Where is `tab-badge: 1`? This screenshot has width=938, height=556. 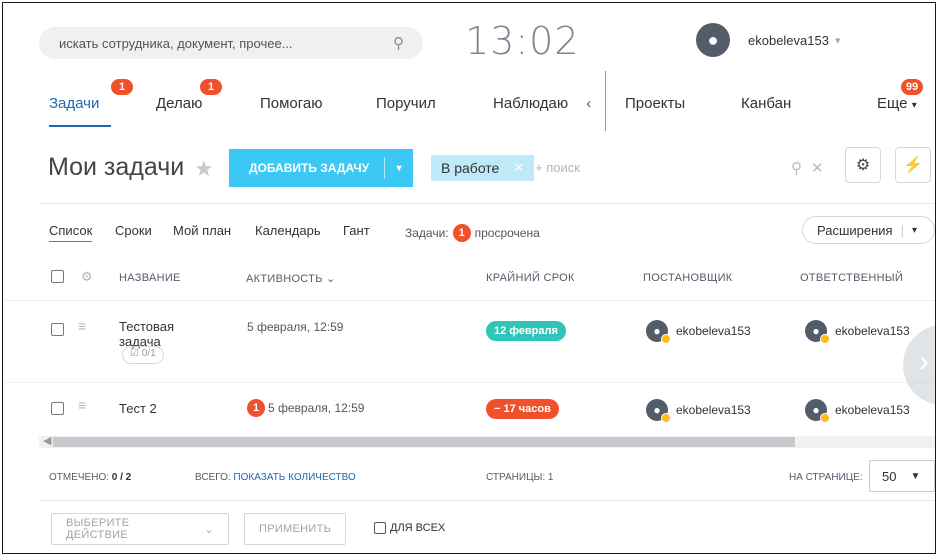 tab-badge: 1 is located at coordinates (211, 87).